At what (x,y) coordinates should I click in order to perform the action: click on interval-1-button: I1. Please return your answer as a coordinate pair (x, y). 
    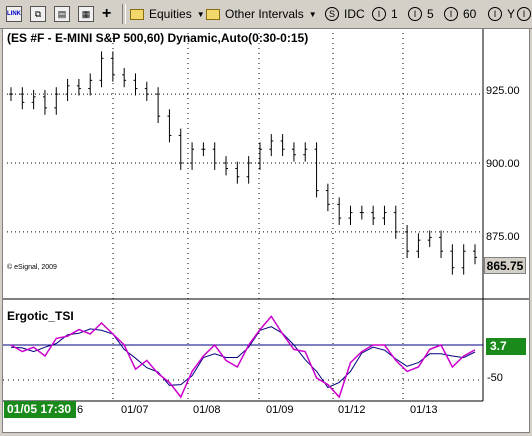
    Looking at the image, I should click on (385, 14).